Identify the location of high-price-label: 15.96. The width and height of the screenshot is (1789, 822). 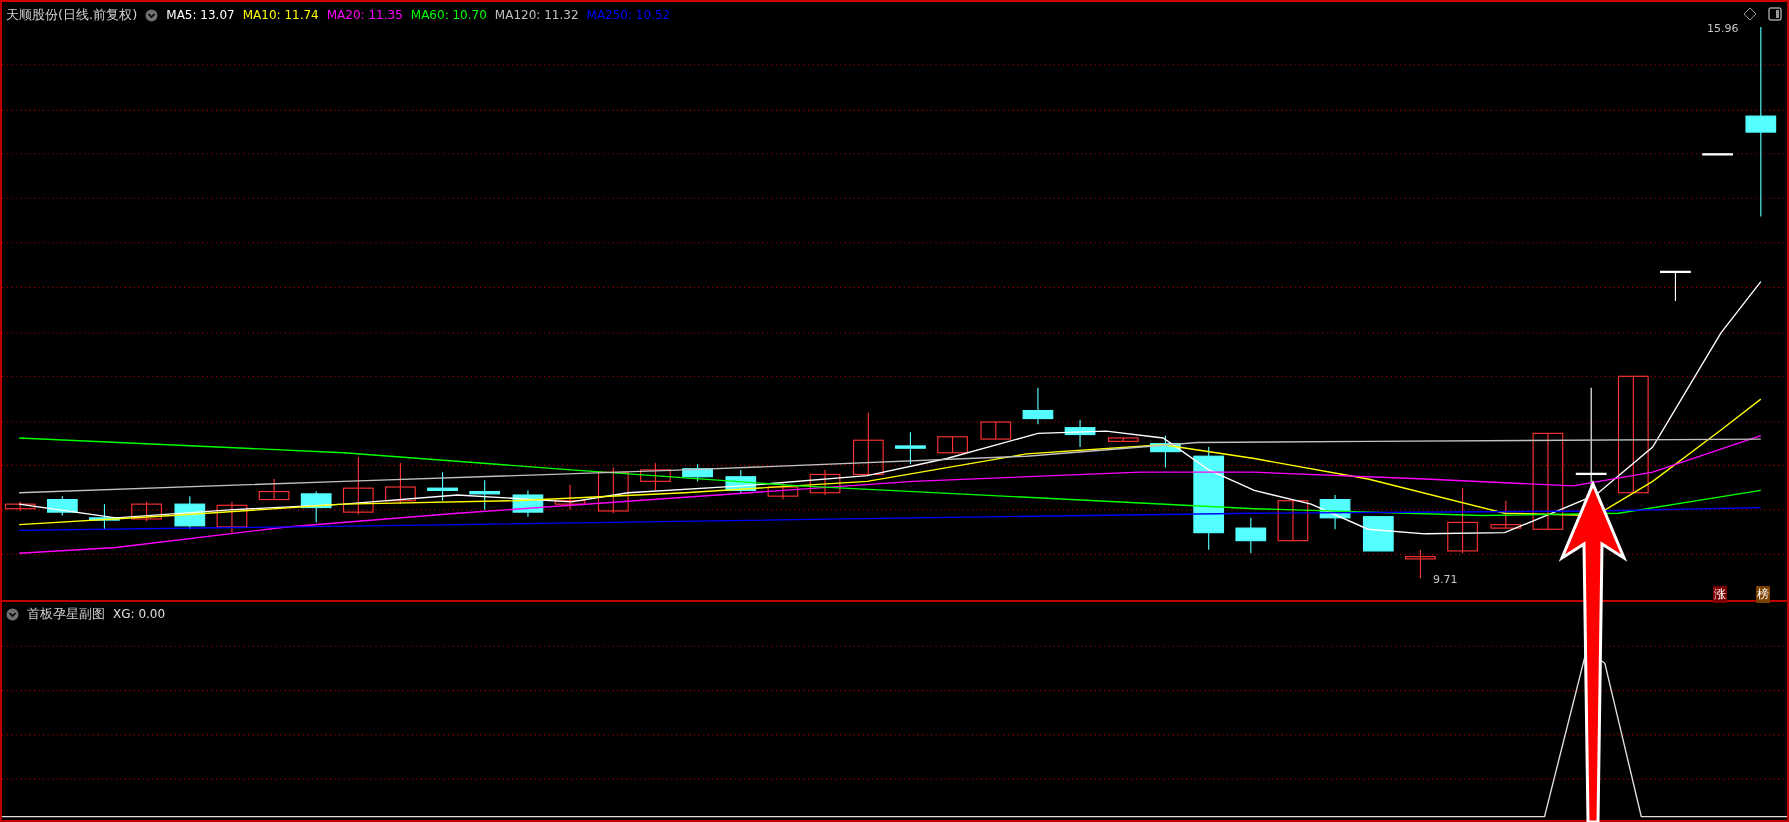
(1723, 28).